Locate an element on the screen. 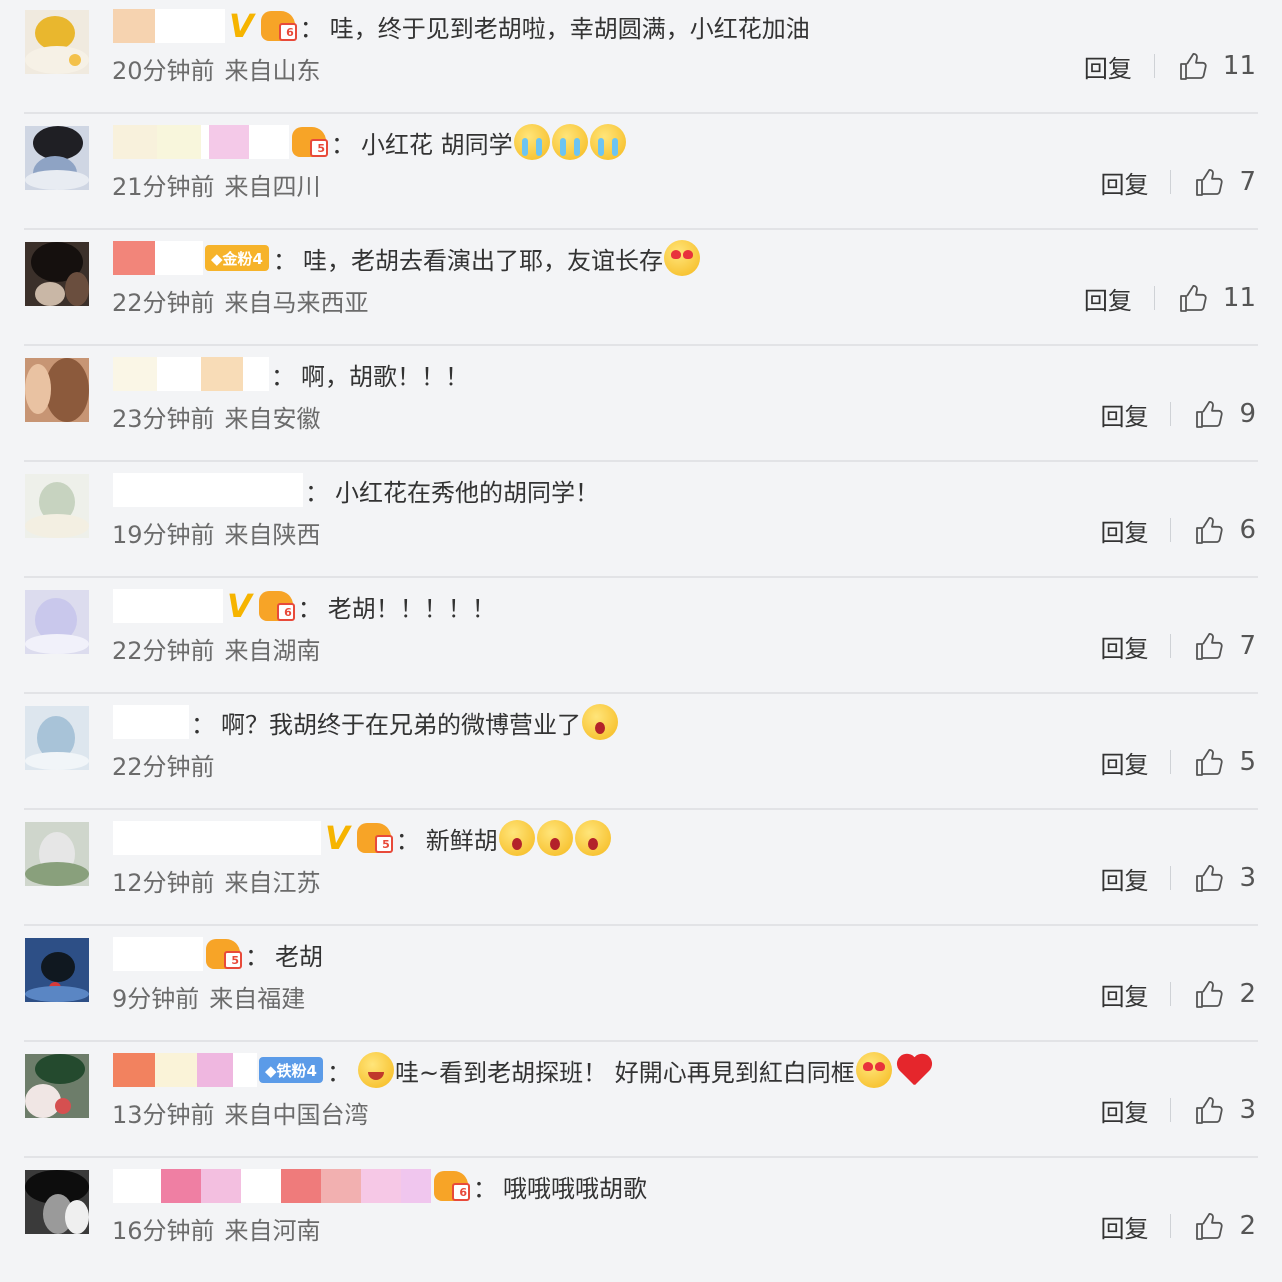 Image resolution: width=1282 pixels, height=1282 pixels. comment-line: 5 ：老胡 is located at coordinates (218, 954).